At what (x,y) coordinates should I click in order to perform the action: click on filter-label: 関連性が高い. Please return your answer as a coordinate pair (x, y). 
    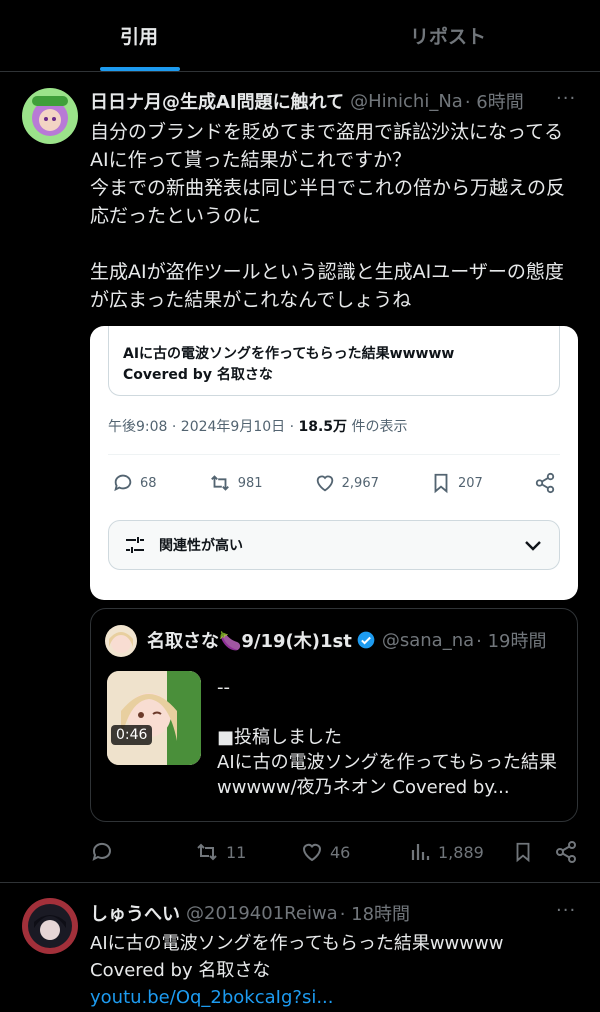
    Looking at the image, I should click on (201, 546).